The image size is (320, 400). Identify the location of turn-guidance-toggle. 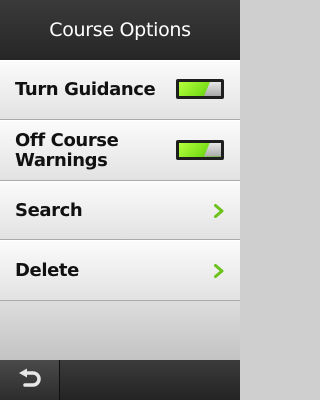
(200, 89).